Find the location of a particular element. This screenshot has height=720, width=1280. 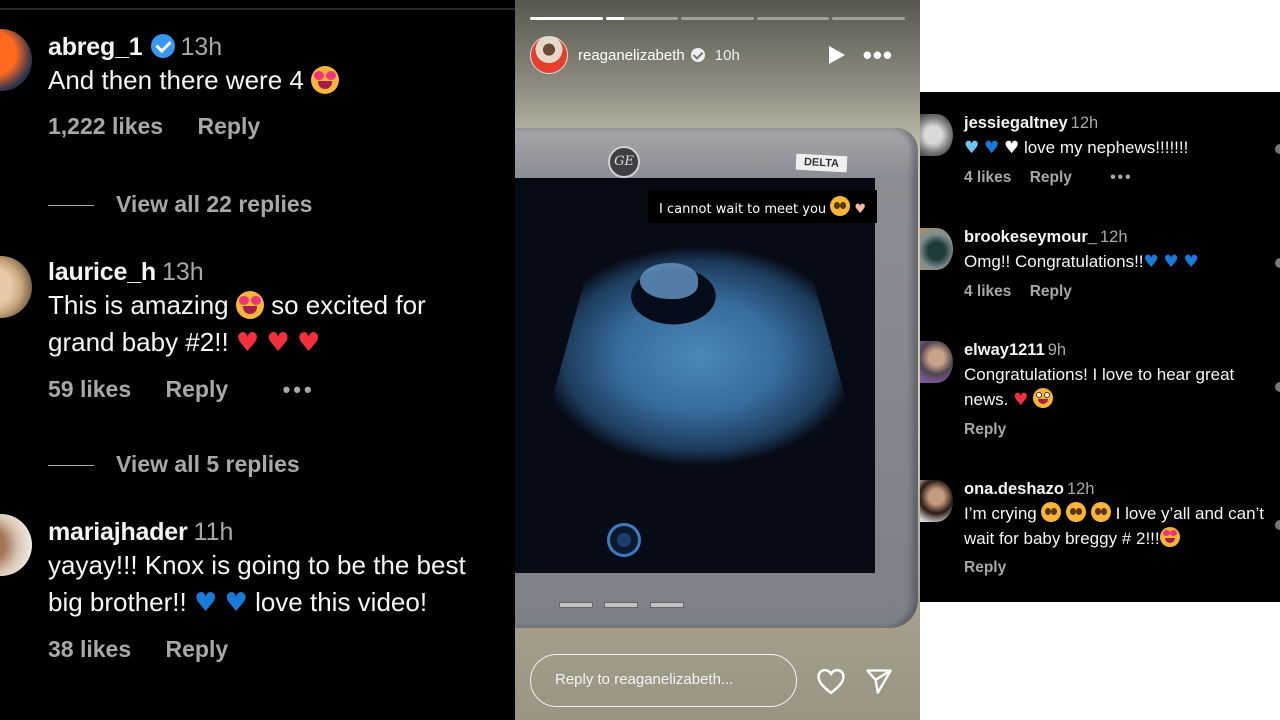

comment-username: abreg_1 is located at coordinates (95, 47).